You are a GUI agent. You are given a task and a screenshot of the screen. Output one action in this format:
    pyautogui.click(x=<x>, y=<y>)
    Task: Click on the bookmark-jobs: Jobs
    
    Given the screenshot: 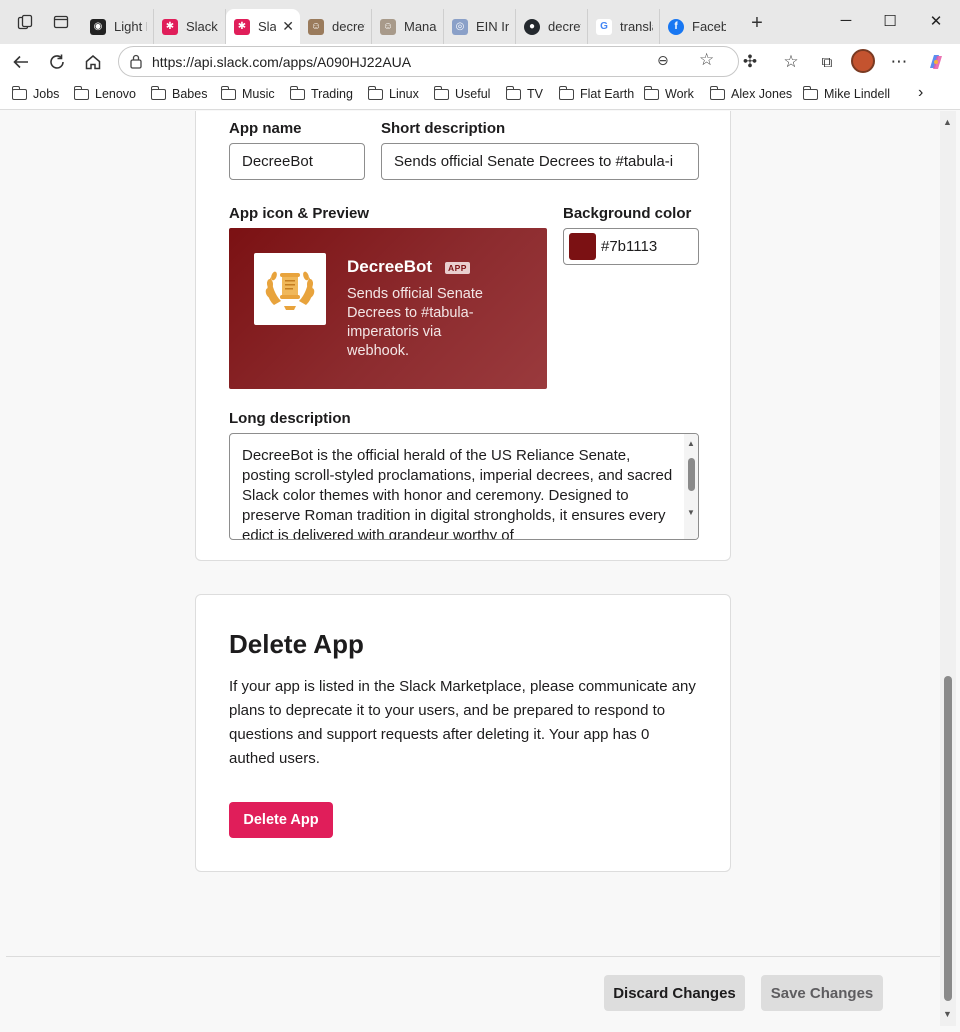 What is the action you would take?
    pyautogui.click(x=35, y=93)
    